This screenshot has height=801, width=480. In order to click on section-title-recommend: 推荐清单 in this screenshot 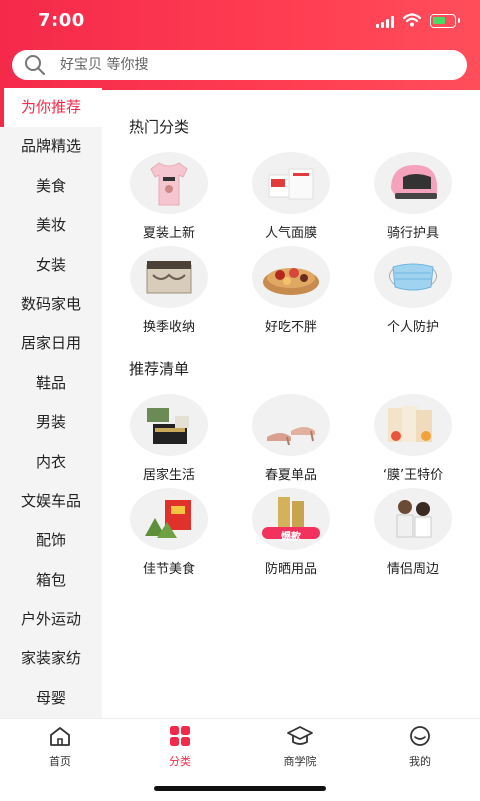, I will do `click(159, 369)`.